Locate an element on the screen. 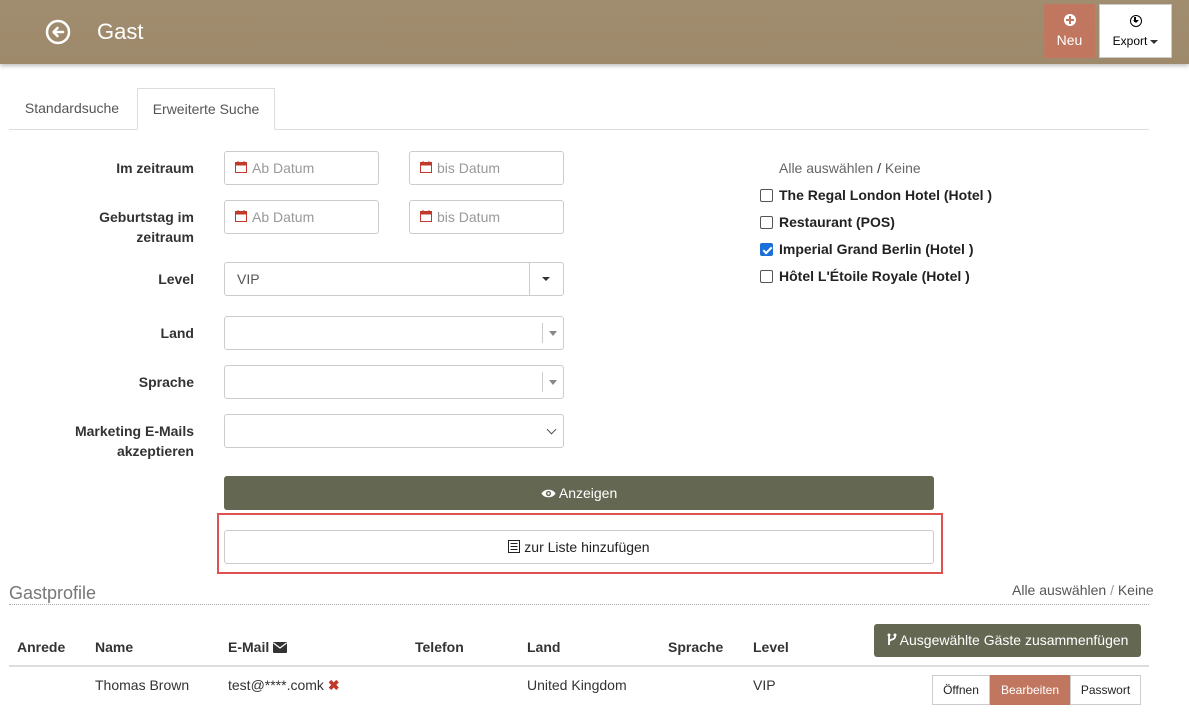  section-divider is located at coordinates (579, 604).